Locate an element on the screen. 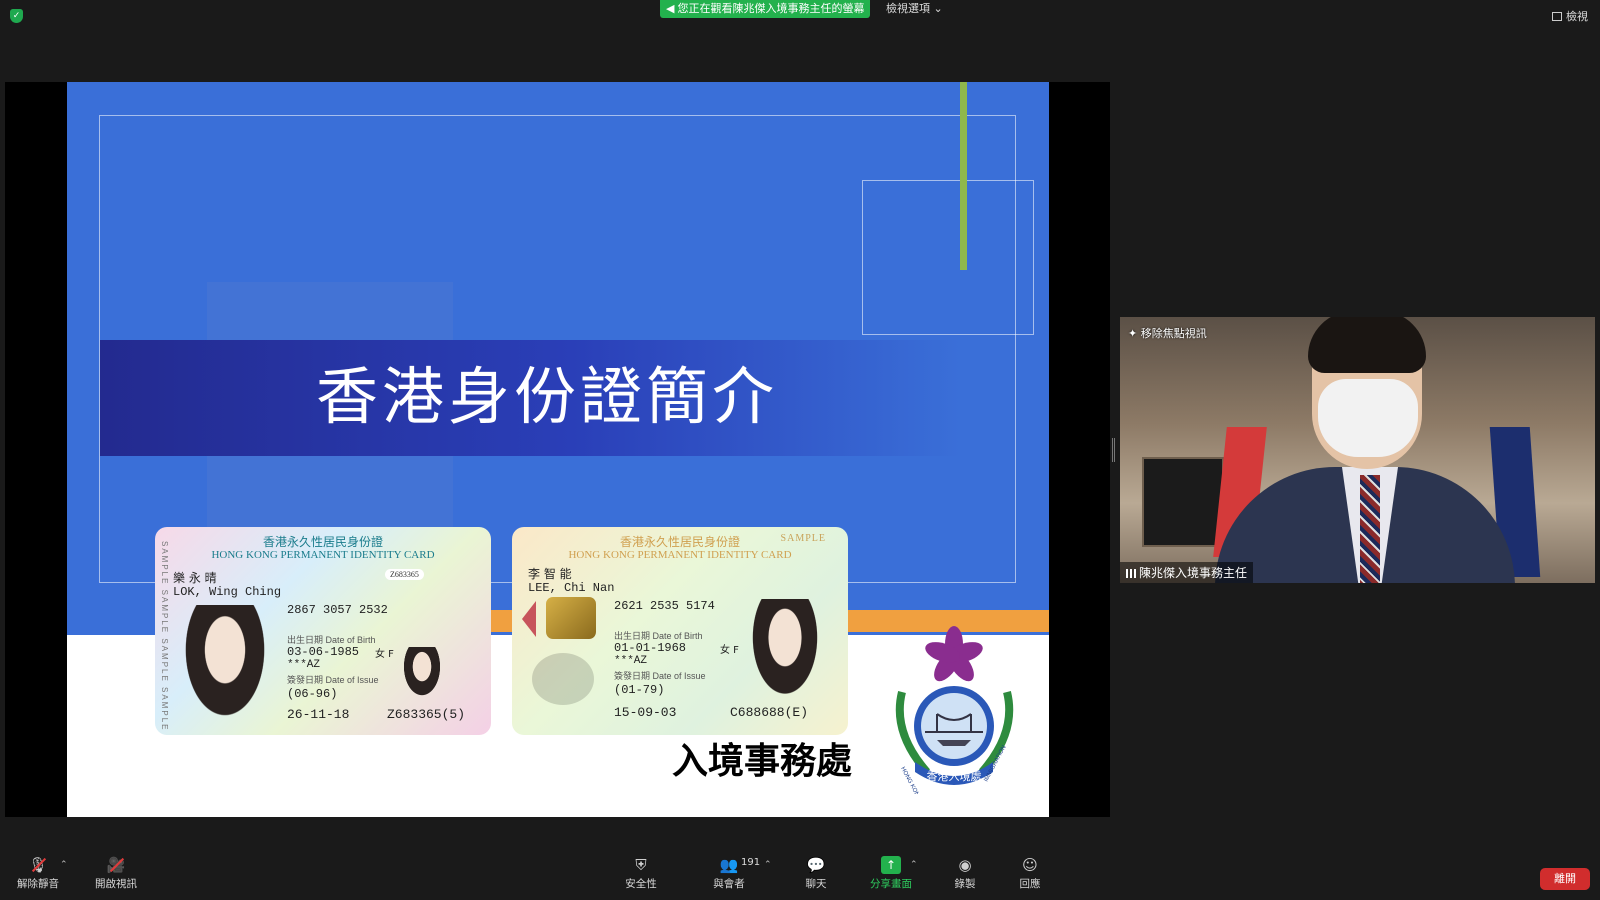 The image size is (1600, 900). leave-meeting-button: 離開 is located at coordinates (1565, 879).